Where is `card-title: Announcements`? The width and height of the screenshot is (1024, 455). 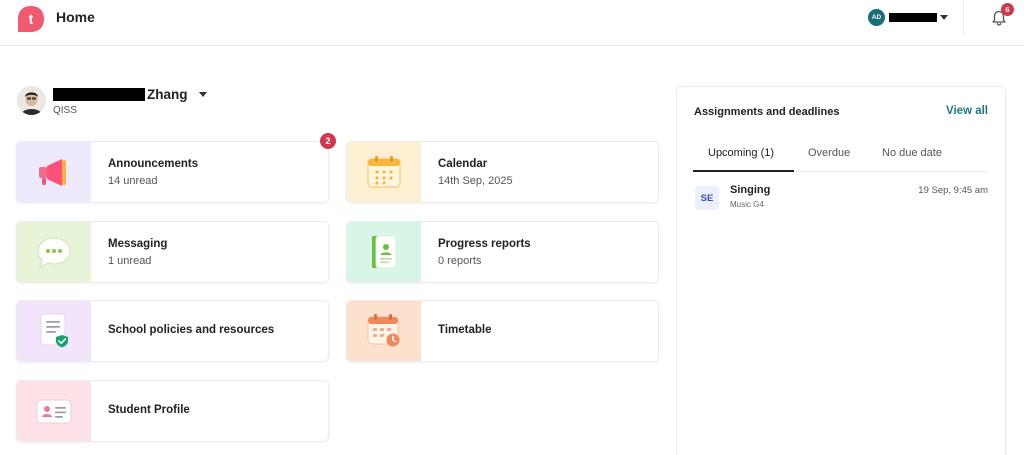
card-title: Announcements is located at coordinates (153, 164).